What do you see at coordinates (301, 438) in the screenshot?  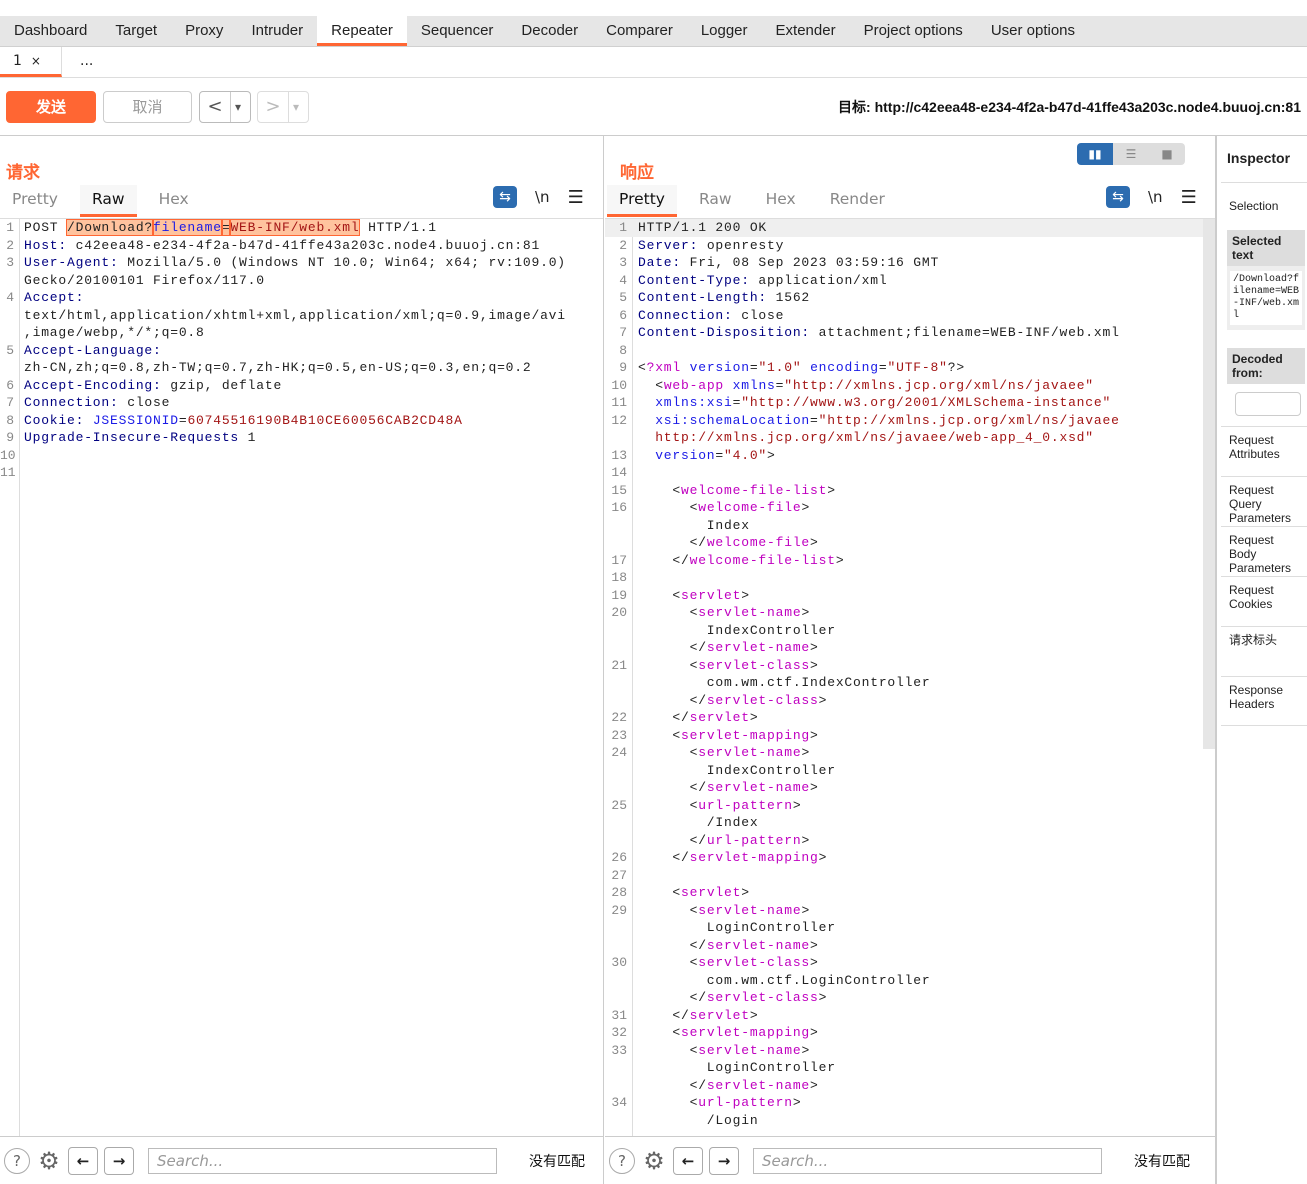 I see `code-line: 9 Upgrade-Insecure-Requests 1` at bounding box center [301, 438].